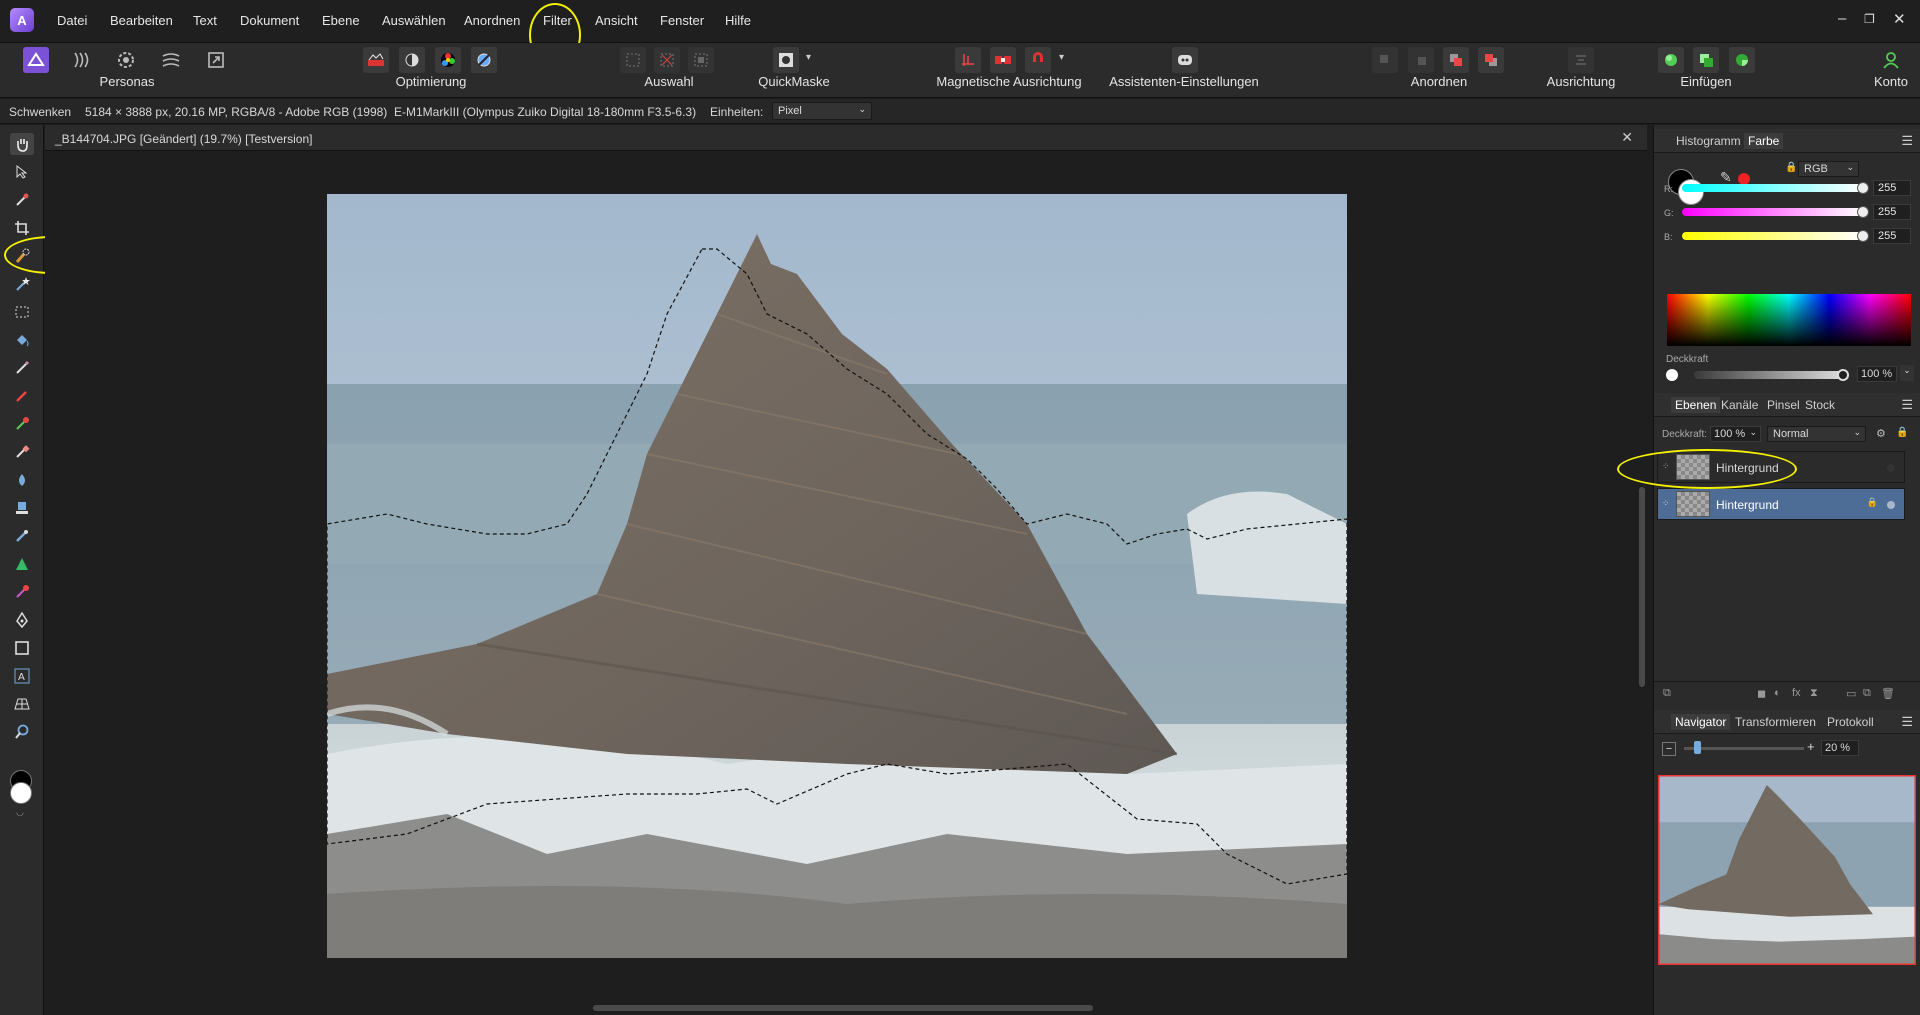  I want to click on tab-kanaele: Kanäle, so click(1739, 405).